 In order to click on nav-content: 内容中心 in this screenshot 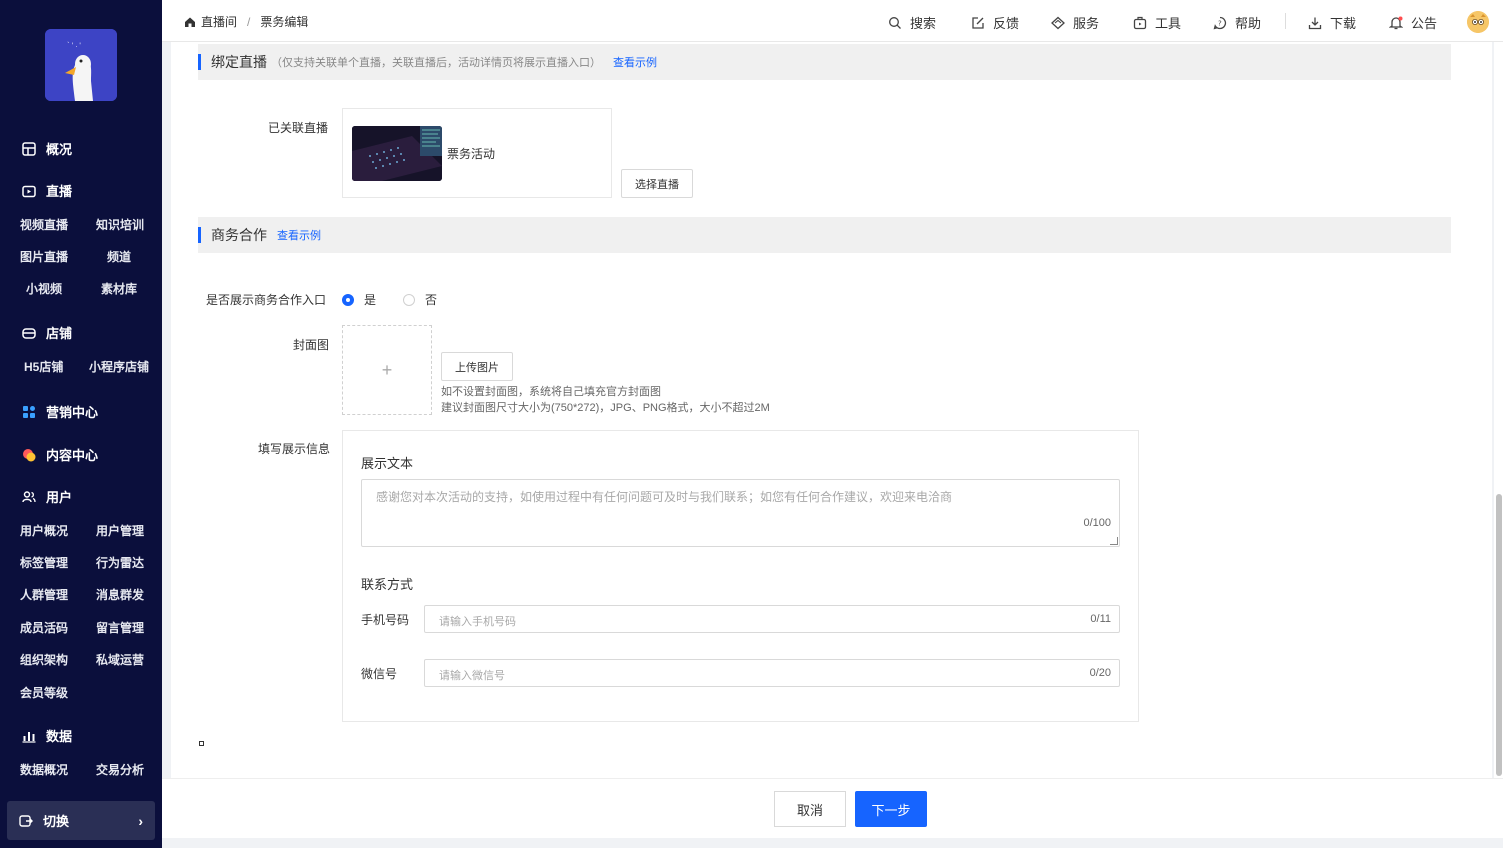, I will do `click(60, 454)`.